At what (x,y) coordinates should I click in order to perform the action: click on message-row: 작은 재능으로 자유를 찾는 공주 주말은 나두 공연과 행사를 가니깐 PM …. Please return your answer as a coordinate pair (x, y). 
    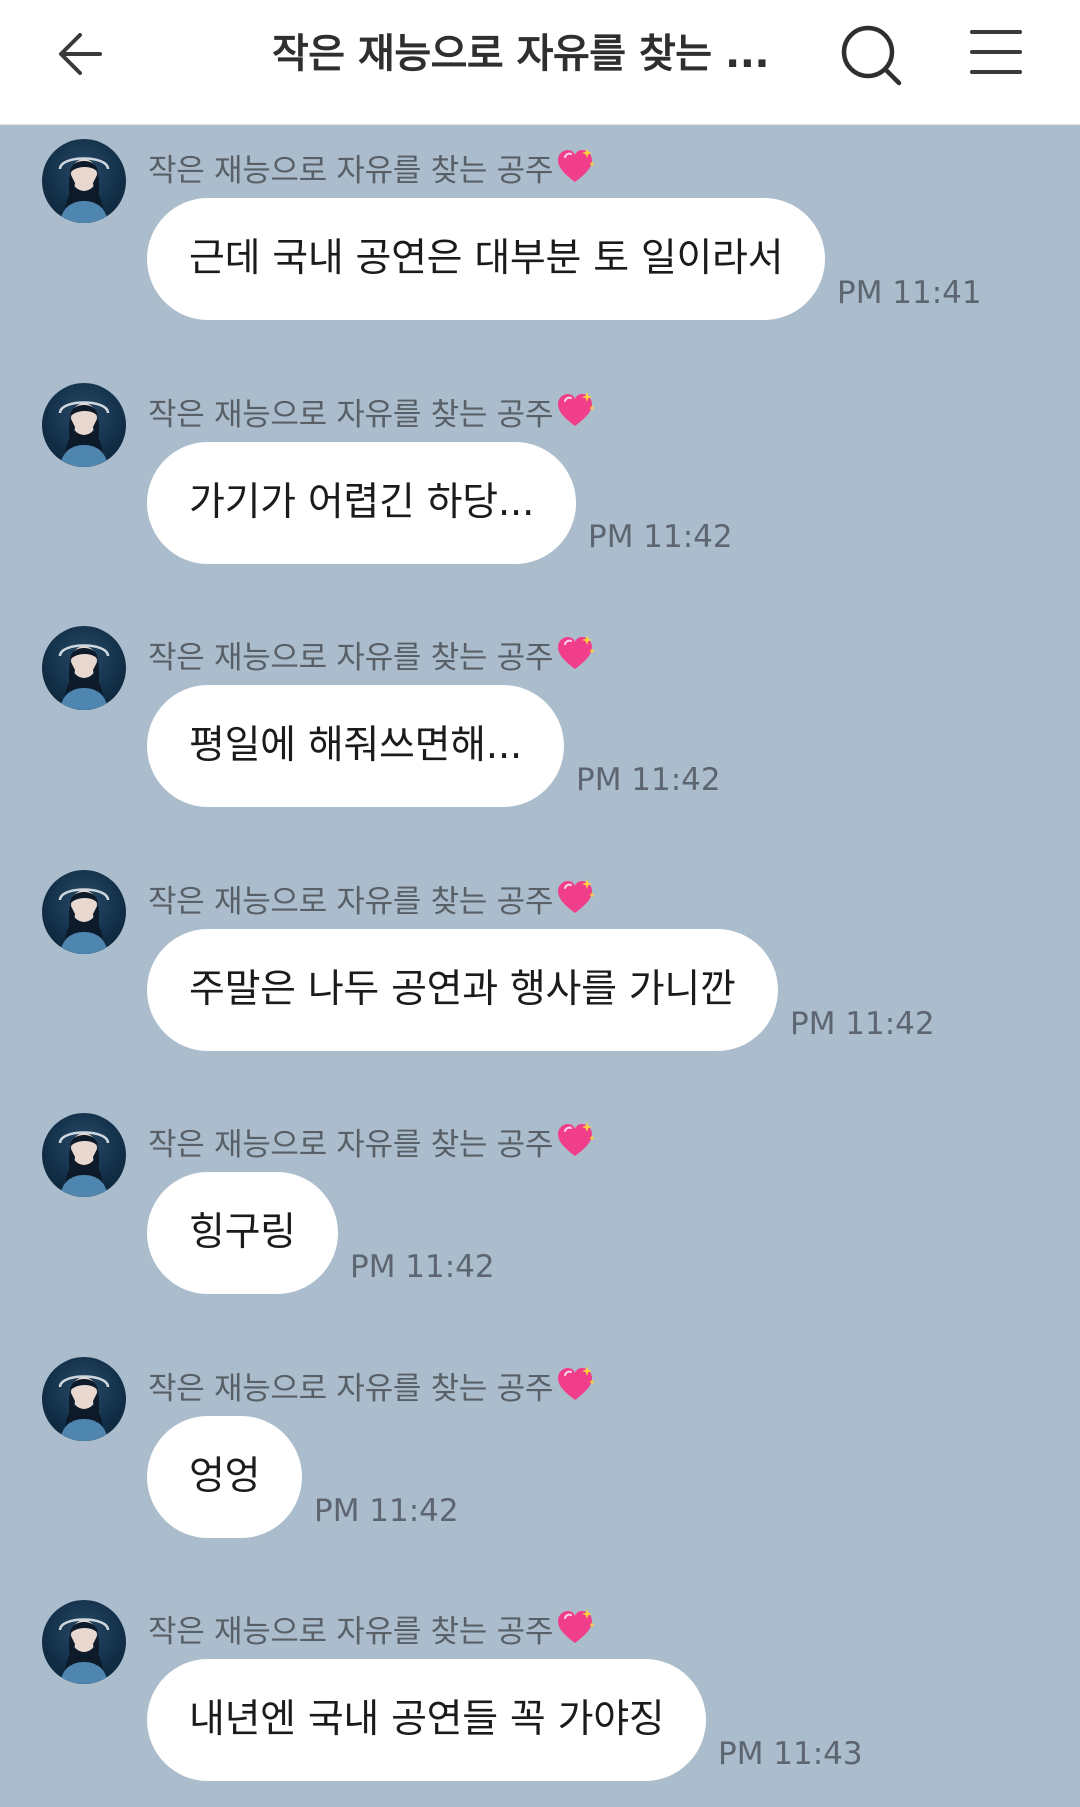
    Looking at the image, I should click on (540, 956).